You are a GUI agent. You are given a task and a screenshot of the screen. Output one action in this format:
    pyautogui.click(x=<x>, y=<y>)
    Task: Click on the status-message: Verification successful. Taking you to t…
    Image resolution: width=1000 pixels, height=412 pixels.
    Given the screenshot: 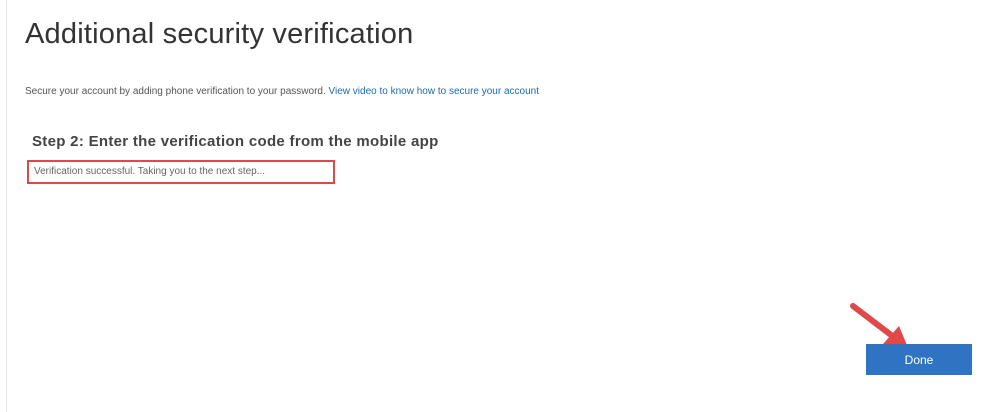 What is the action you would take?
    pyautogui.click(x=150, y=171)
    